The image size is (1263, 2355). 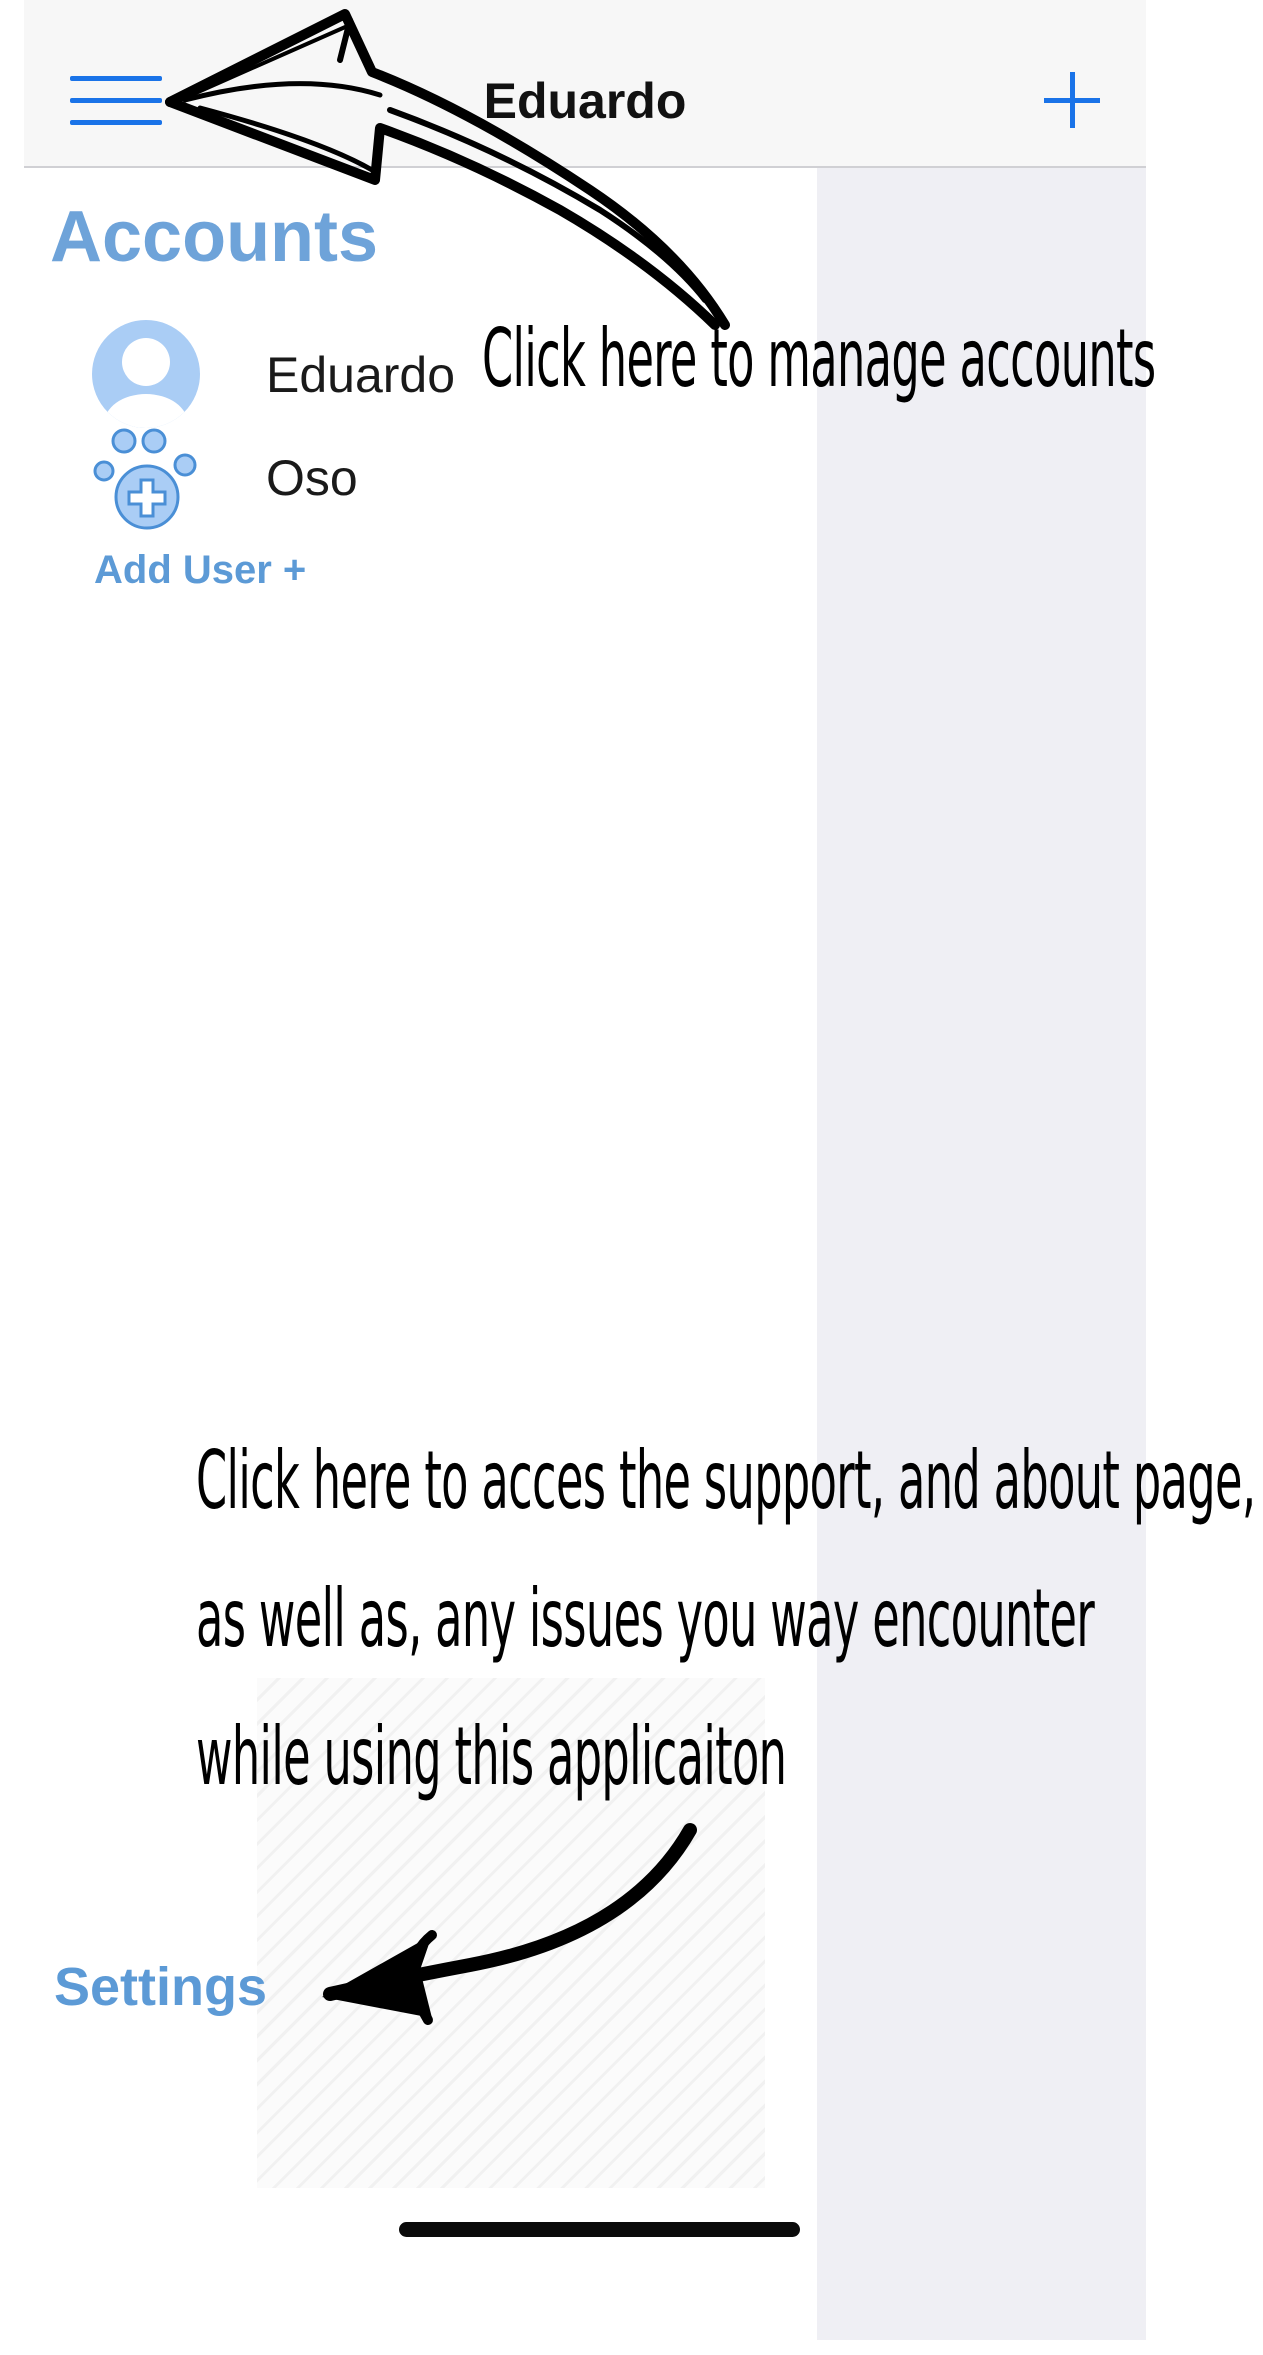 What do you see at coordinates (511, 1933) in the screenshot?
I see `background-pattern` at bounding box center [511, 1933].